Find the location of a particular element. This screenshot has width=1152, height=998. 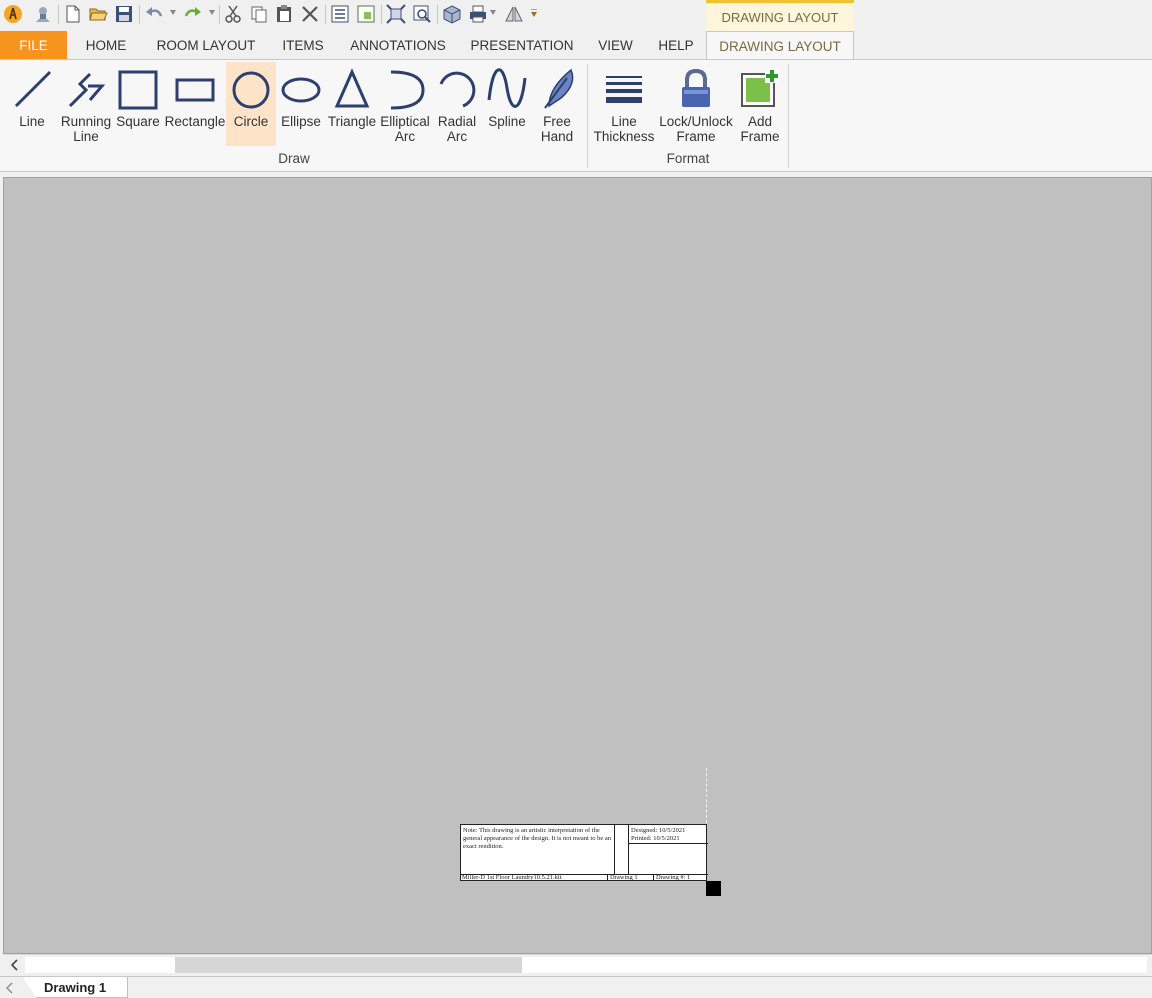

tab-room-layout: ROOM LAYOUT is located at coordinates (206, 45).